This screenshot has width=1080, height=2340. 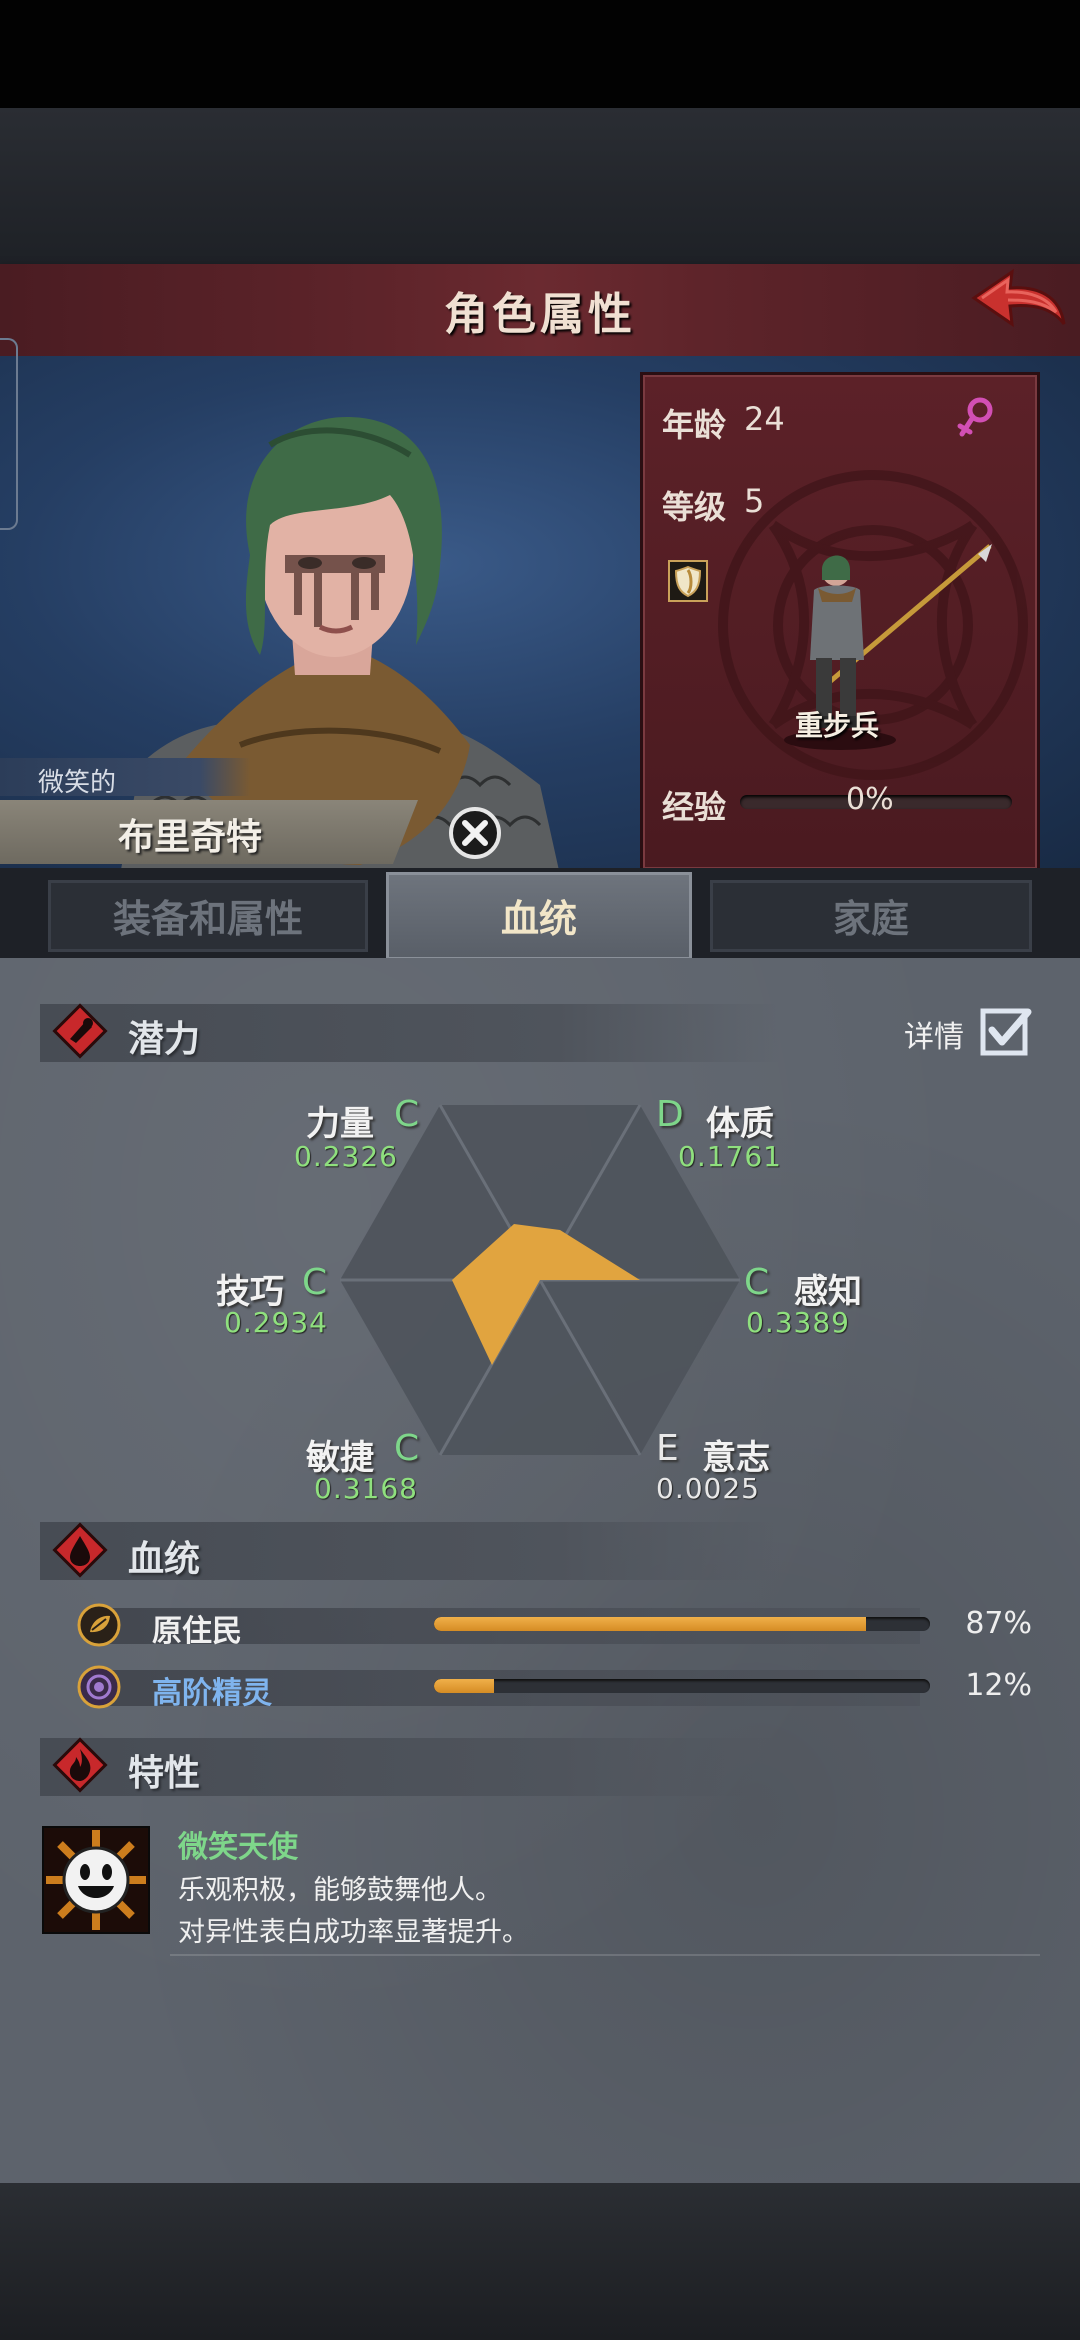 What do you see at coordinates (740, 1124) in the screenshot?
I see `stat-constitution-name: 体质` at bounding box center [740, 1124].